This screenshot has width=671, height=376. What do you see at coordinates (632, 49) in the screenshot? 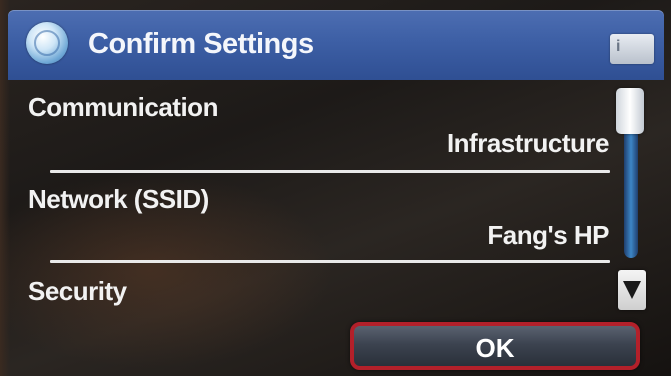
I see `help-button: i` at bounding box center [632, 49].